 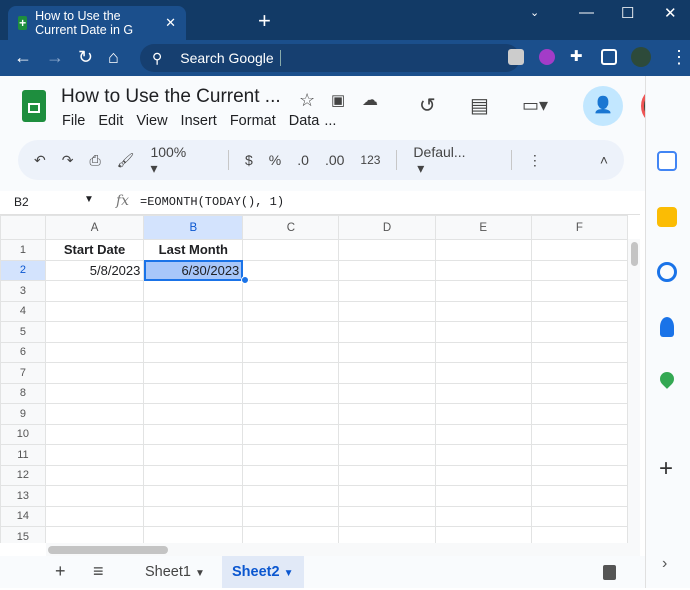 What do you see at coordinates (304, 121) in the screenshot?
I see `menu-data: Data` at bounding box center [304, 121].